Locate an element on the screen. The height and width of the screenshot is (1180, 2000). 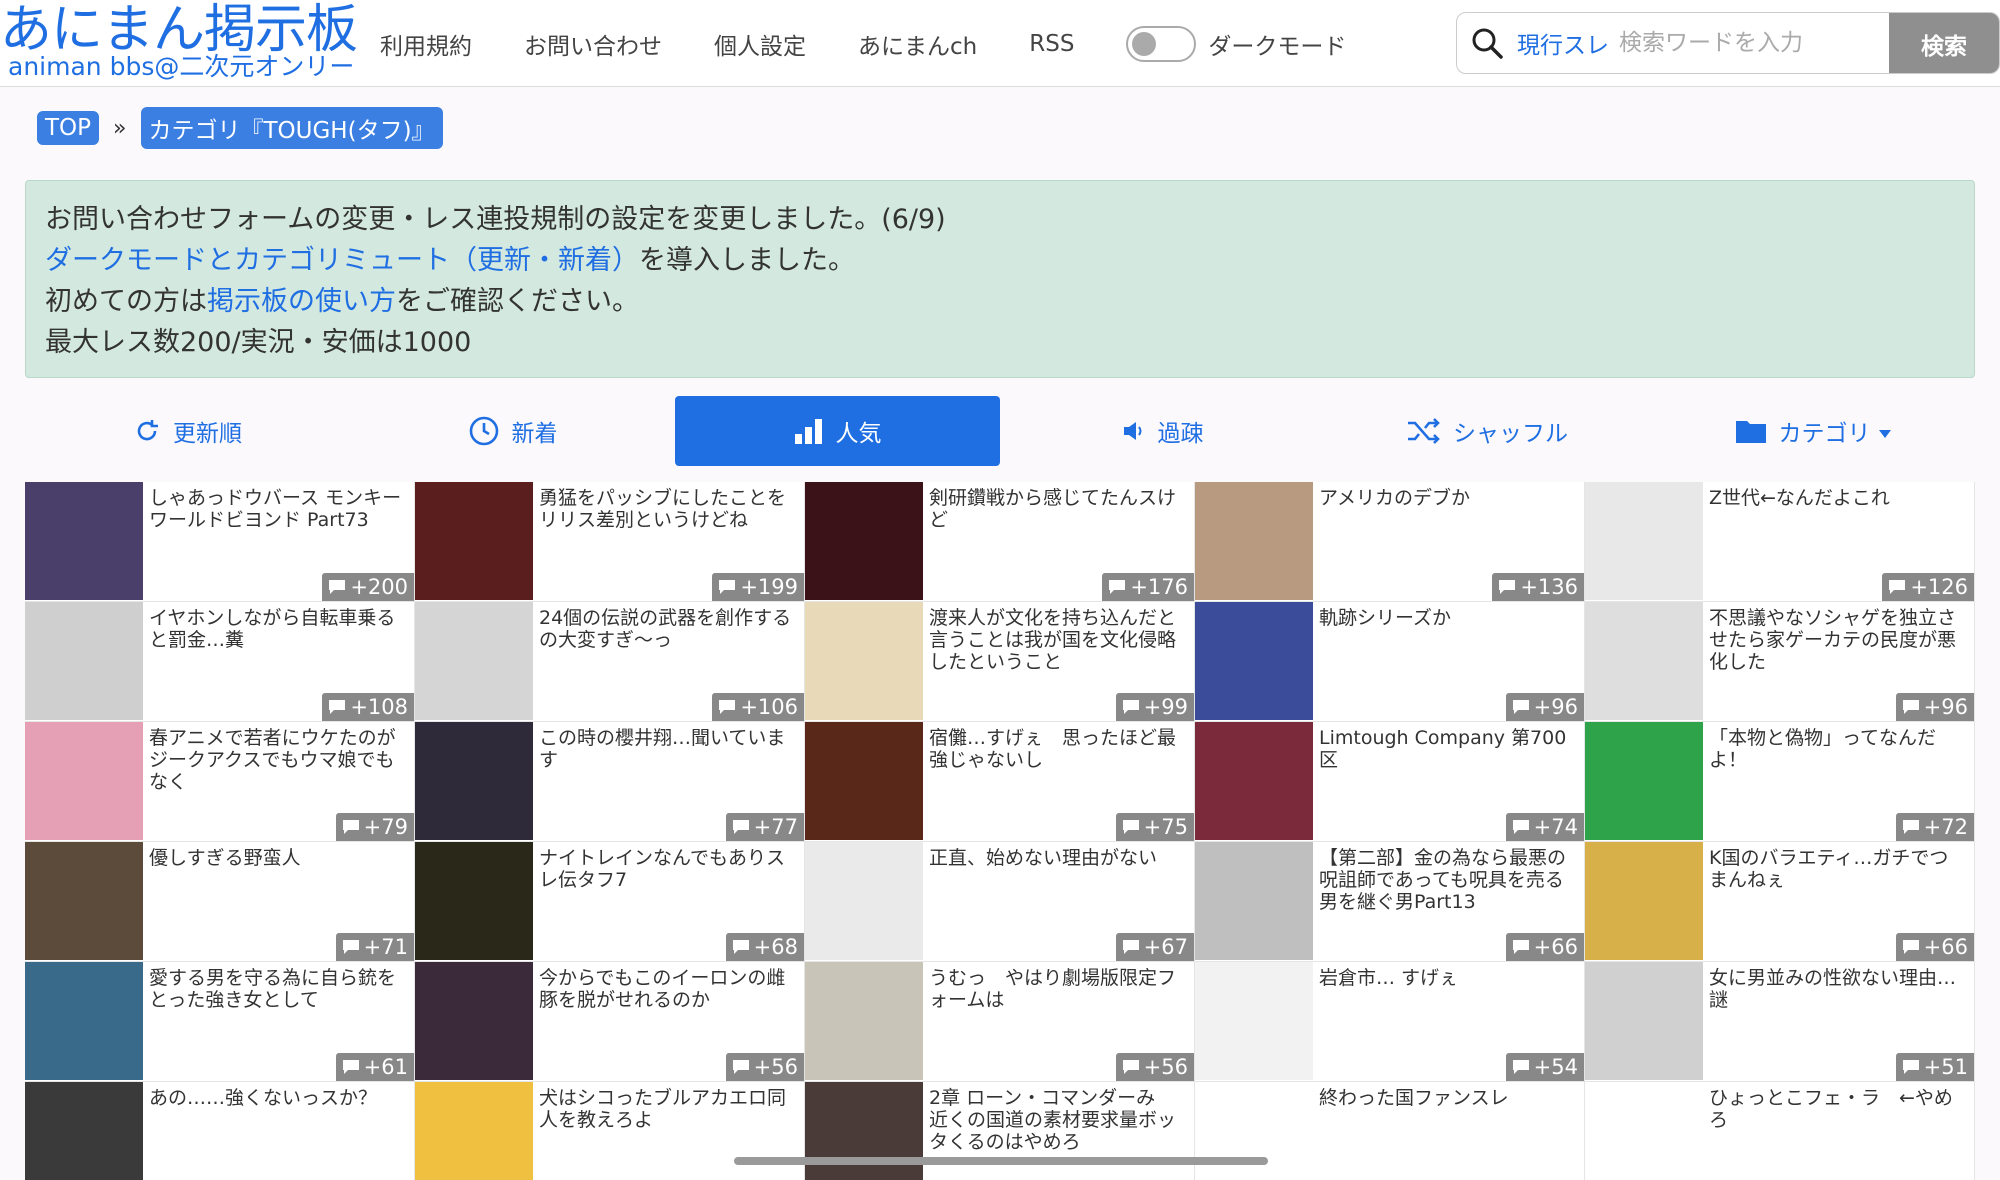
thread-title: 剣研鑽戦から感じてたんスけど is located at coordinates (1056, 509).